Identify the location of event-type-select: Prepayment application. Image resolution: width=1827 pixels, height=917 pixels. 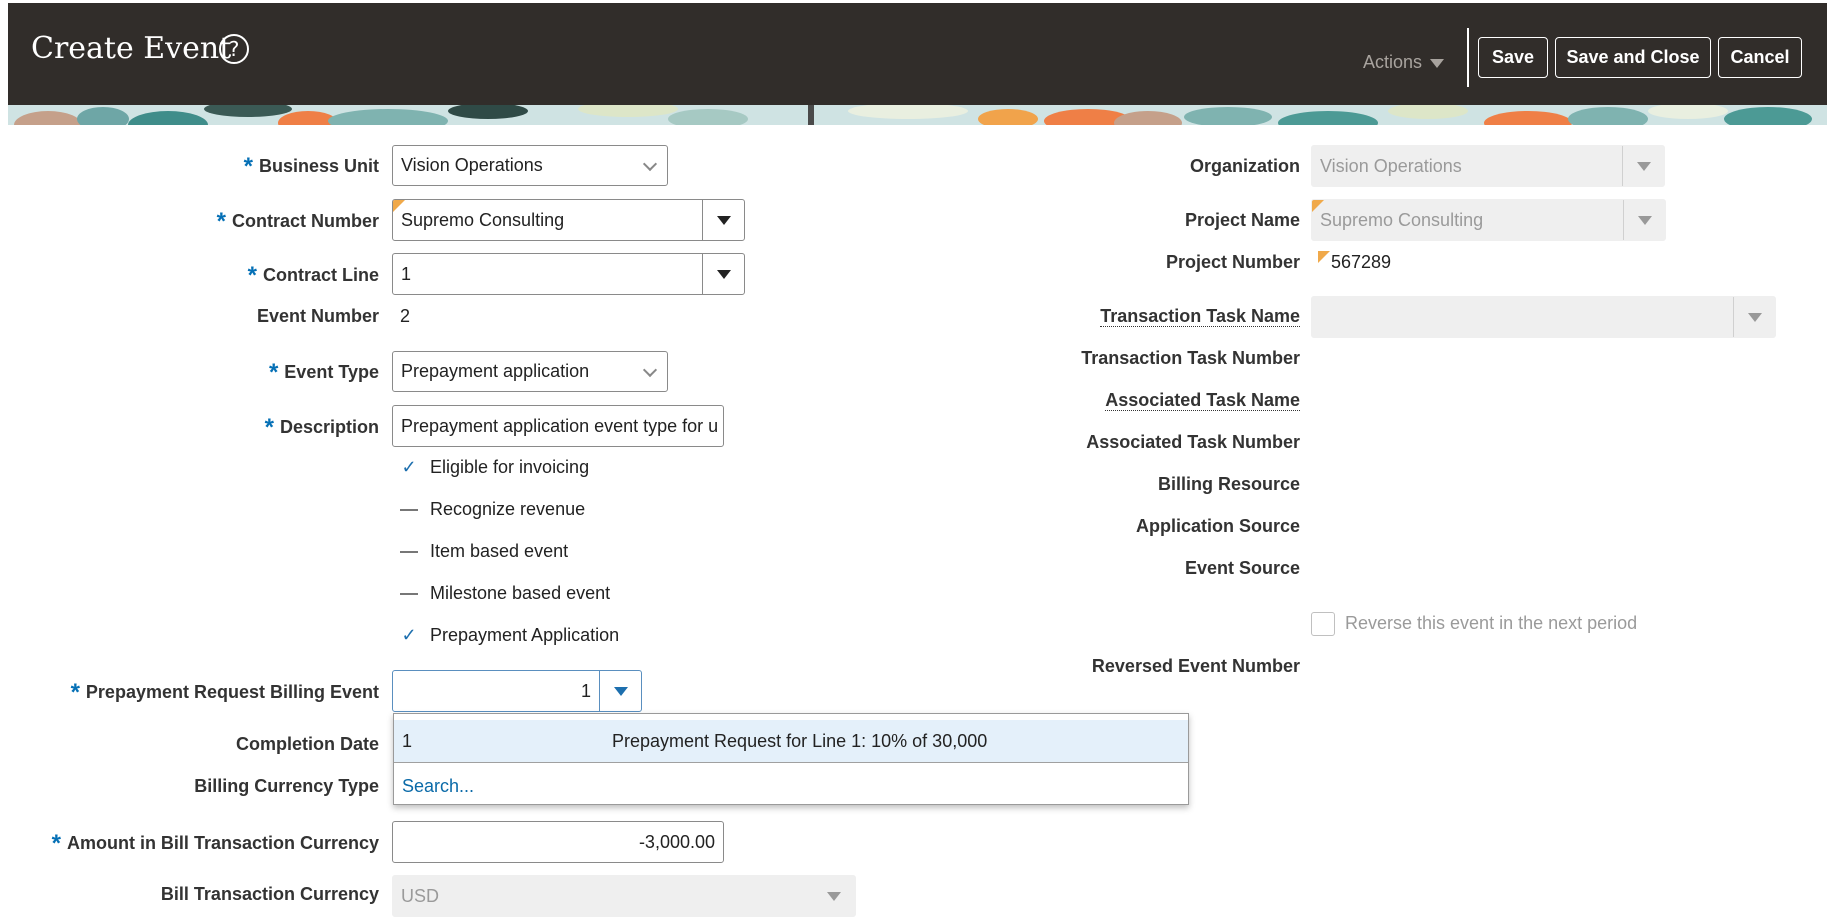
(530, 371).